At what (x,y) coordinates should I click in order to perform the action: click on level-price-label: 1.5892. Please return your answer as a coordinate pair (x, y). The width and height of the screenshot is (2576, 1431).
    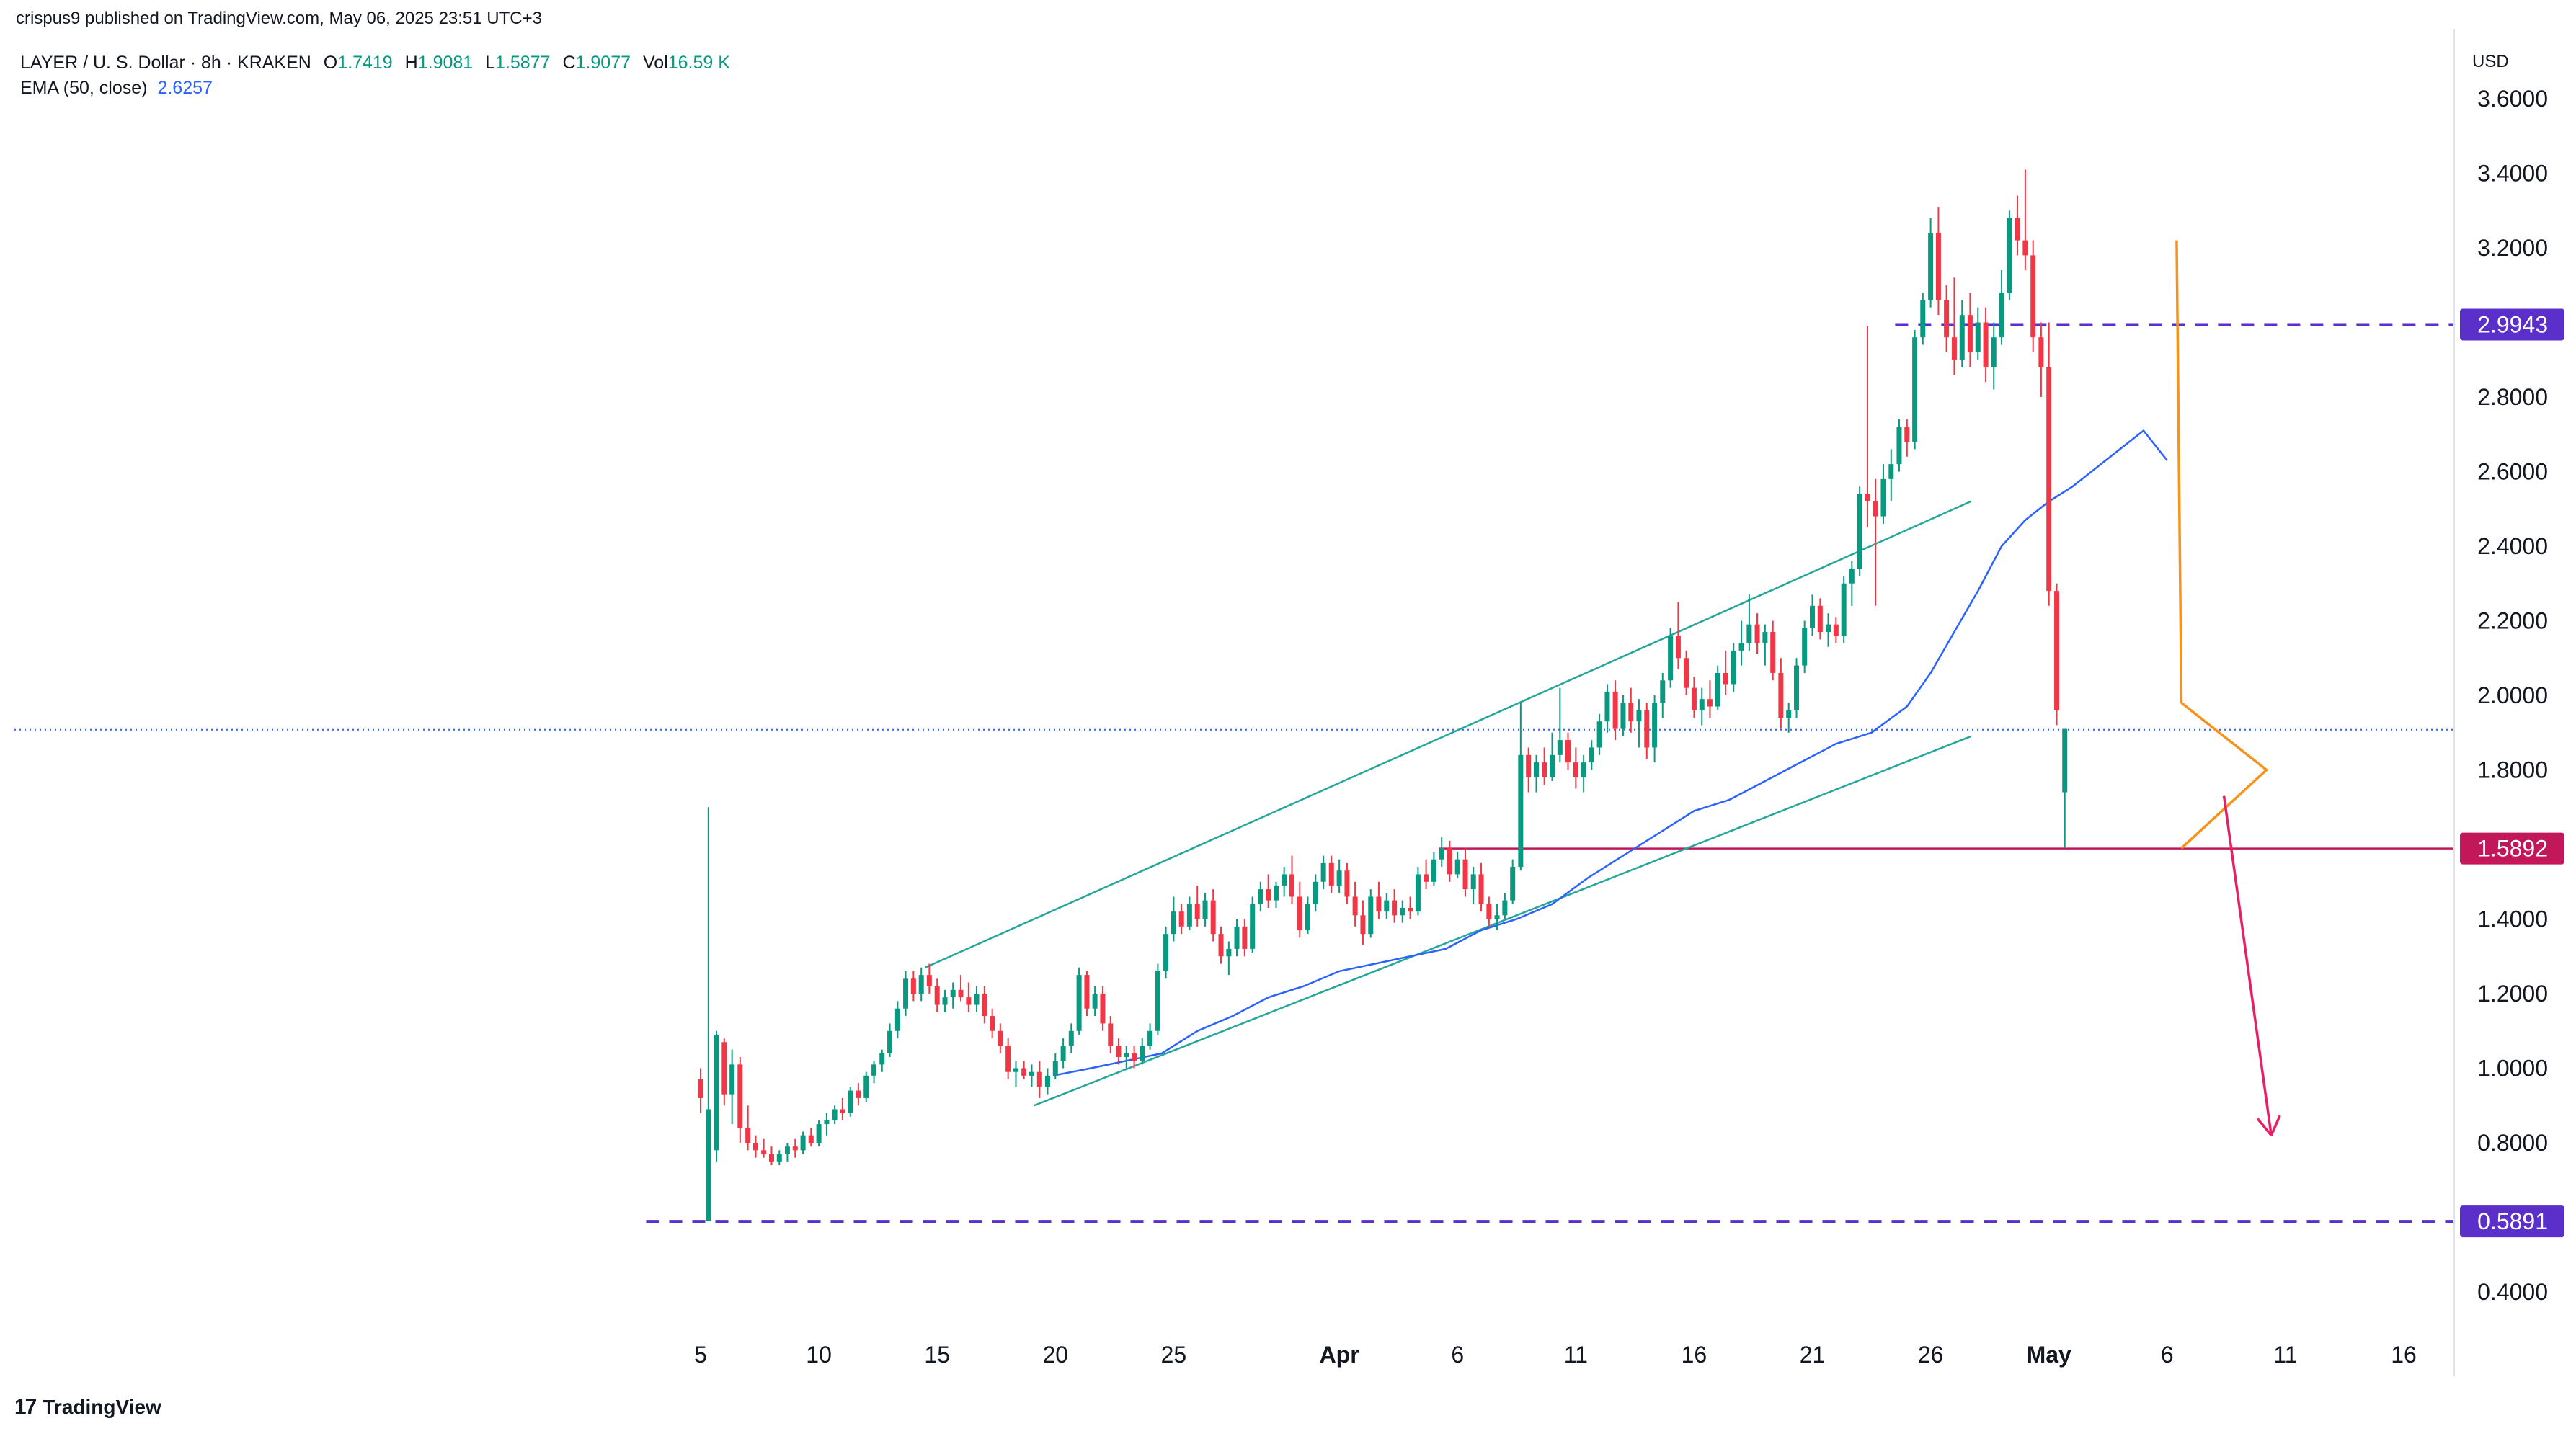
    Looking at the image, I should click on (2512, 849).